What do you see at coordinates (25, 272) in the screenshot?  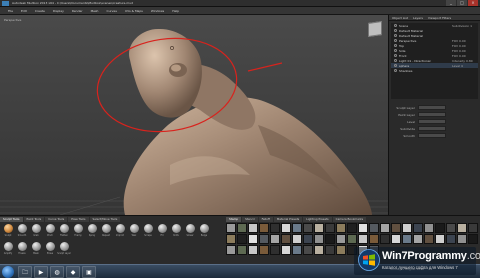 I see `explorer-icon: 🗀` at bounding box center [25, 272].